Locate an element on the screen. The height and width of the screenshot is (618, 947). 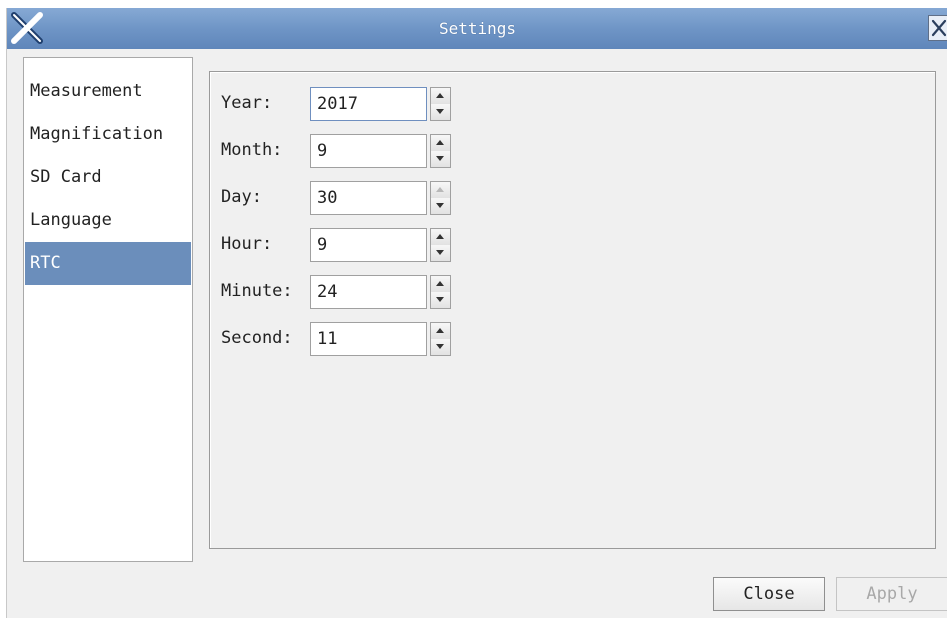
minute-increment-button is located at coordinates (440, 284).